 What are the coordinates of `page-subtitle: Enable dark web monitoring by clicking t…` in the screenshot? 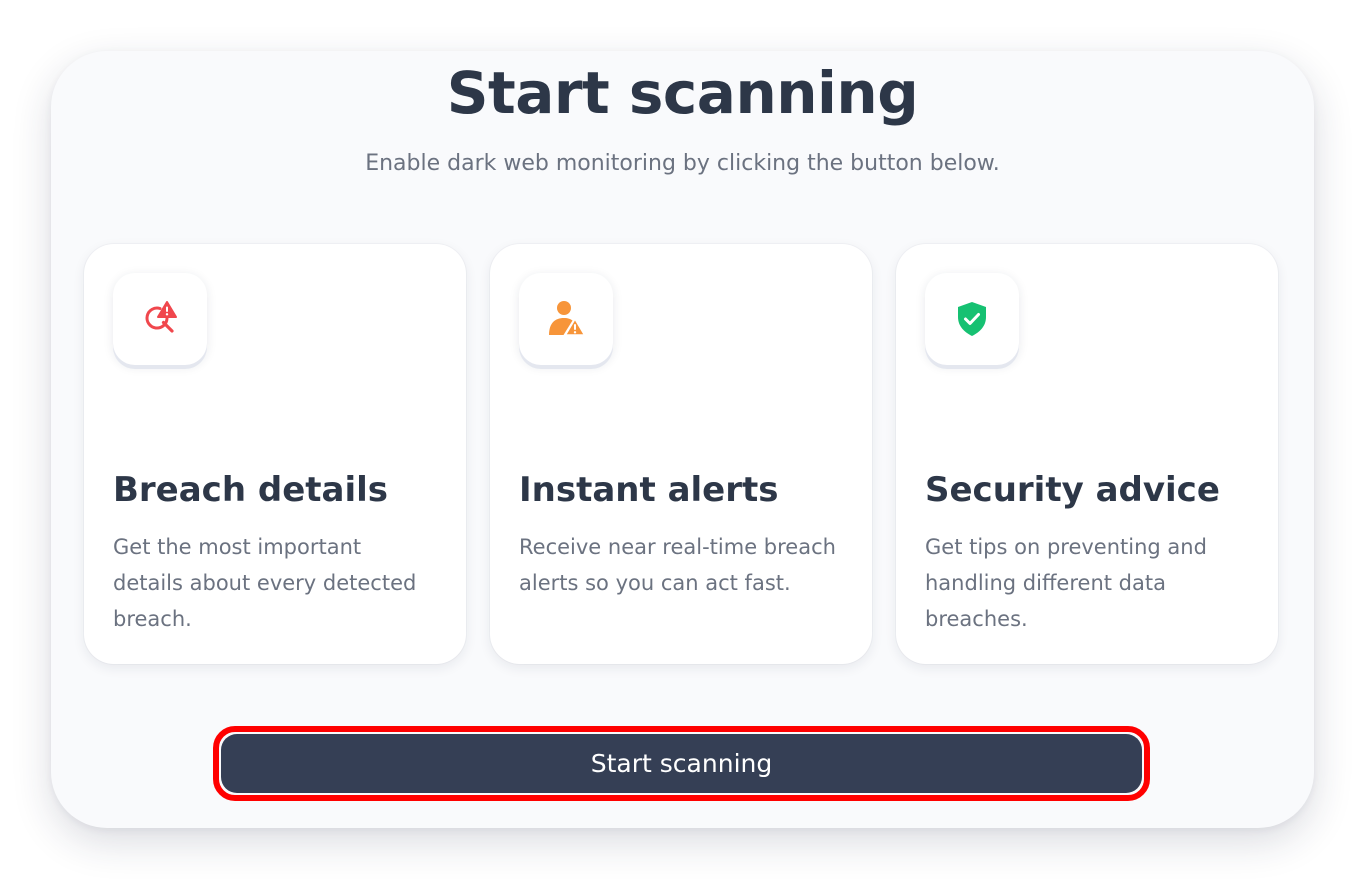 It's located at (682, 163).